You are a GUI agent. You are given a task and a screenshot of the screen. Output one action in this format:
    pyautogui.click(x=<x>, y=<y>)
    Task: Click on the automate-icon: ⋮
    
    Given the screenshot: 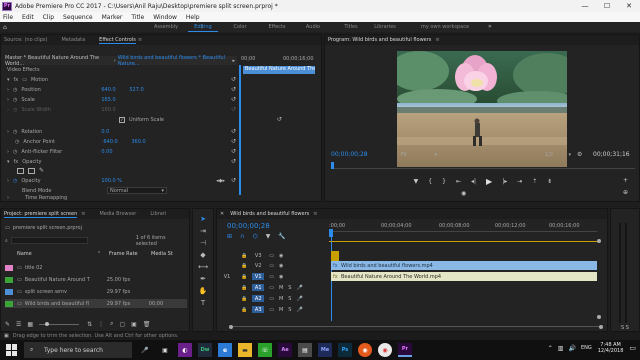 What is the action you would take?
    pyautogui.click(x=101, y=324)
    